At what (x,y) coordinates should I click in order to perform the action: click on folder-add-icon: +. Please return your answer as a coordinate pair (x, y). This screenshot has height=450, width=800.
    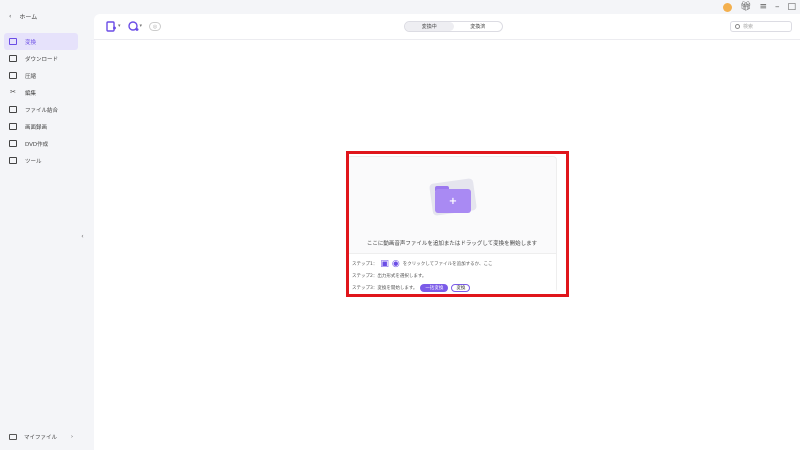
    Looking at the image, I should click on (453, 197).